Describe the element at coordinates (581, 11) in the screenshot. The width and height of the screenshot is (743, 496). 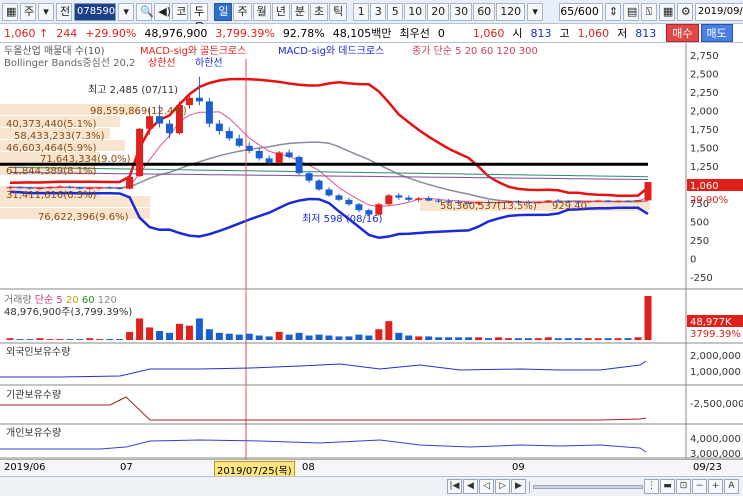
I see `candle-count: 65/600` at that location.